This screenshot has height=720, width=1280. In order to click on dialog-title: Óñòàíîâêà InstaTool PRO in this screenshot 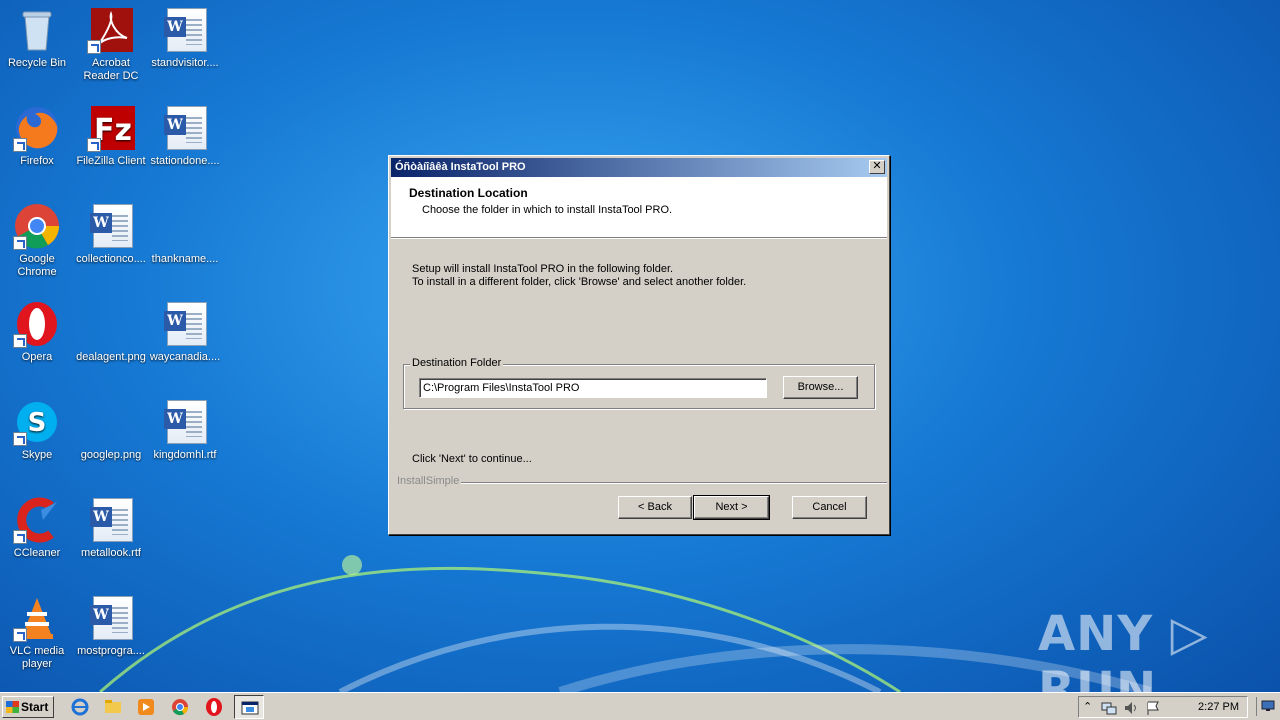, I will do `click(460, 167)`.